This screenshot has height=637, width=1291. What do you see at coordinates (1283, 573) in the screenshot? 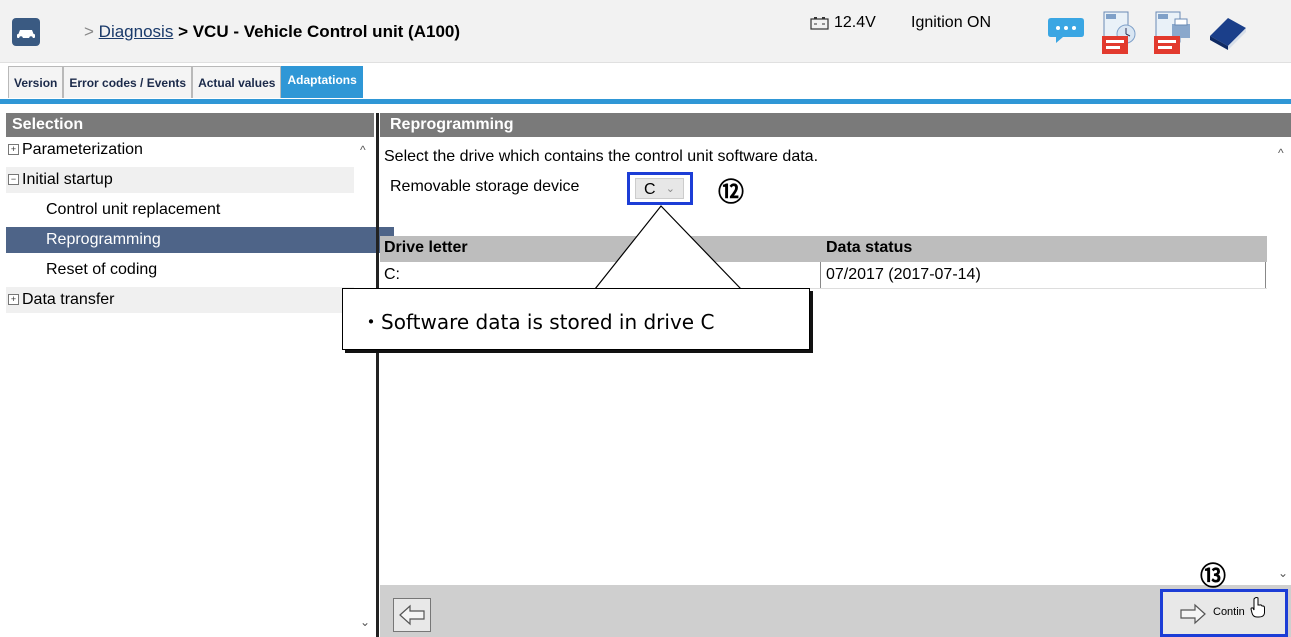
I see `content-scroll-down-icon: ⌄` at bounding box center [1283, 573].